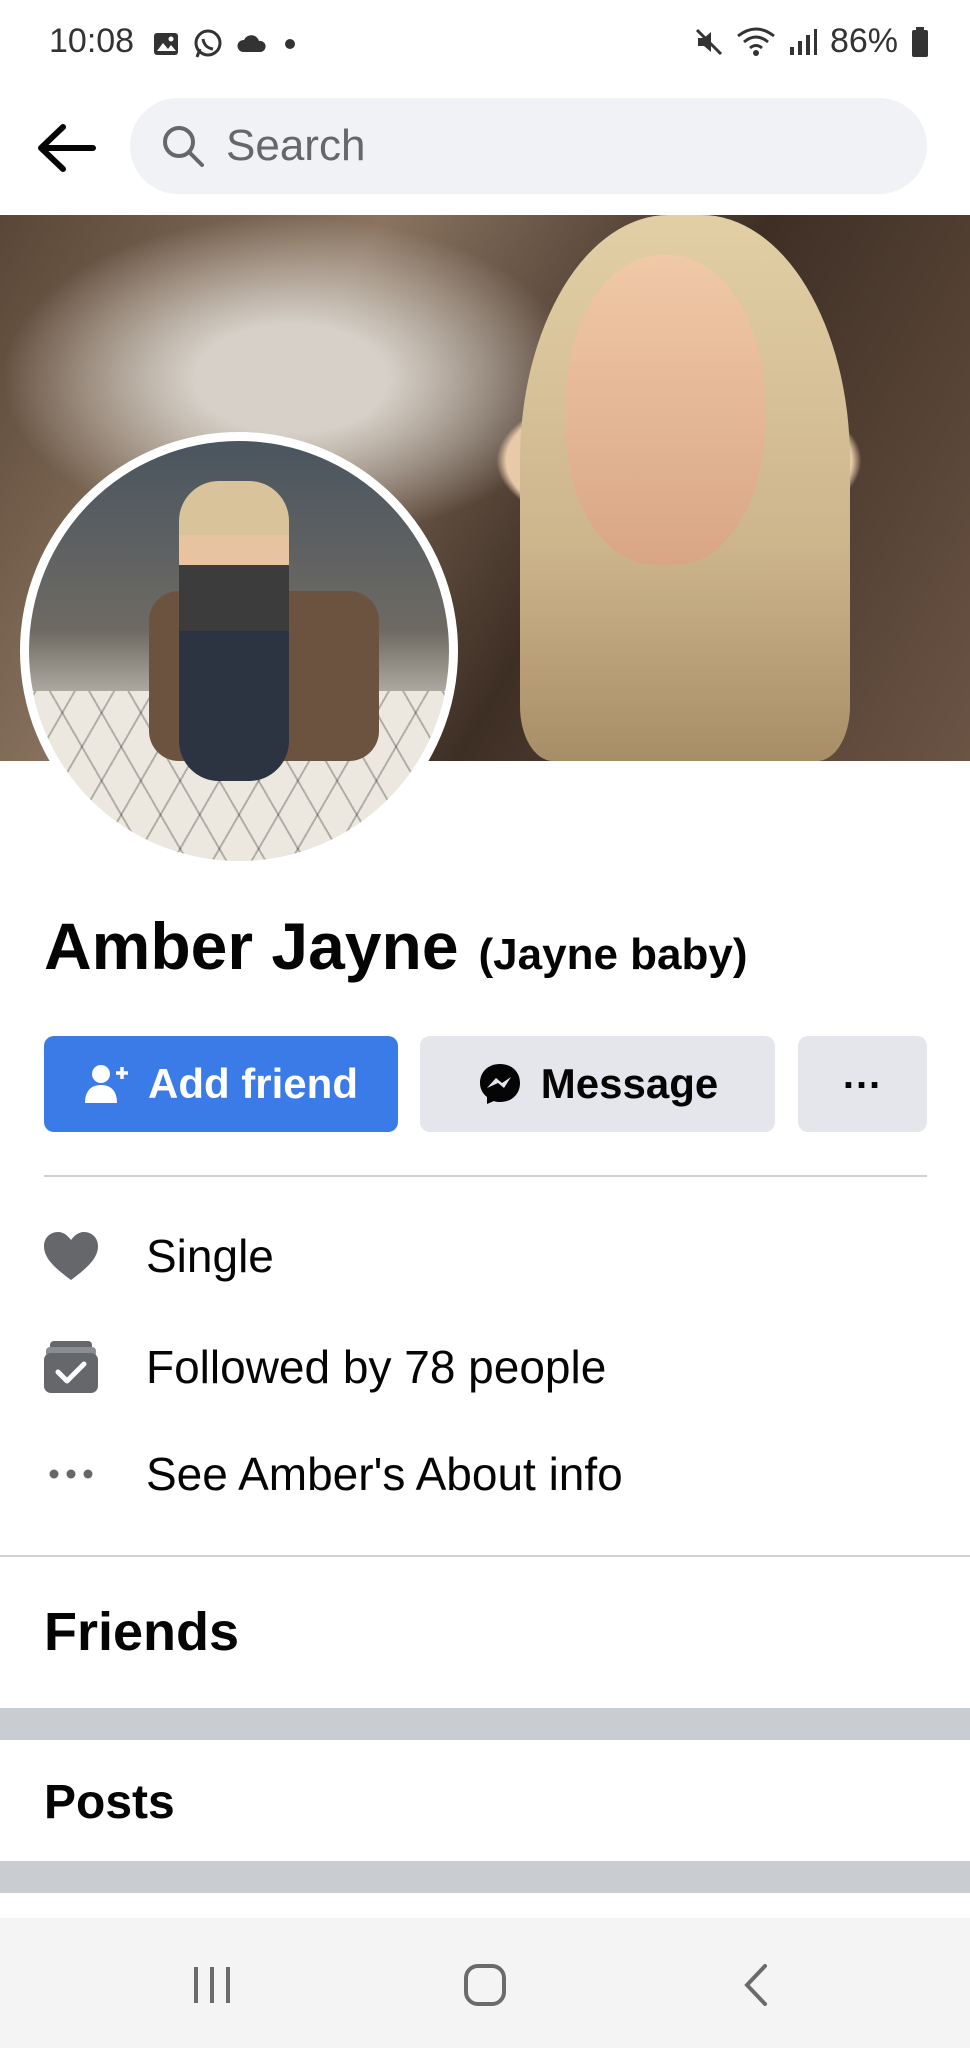 The width and height of the screenshot is (970, 2048). I want to click on system-back-button, so click(756, 1985).